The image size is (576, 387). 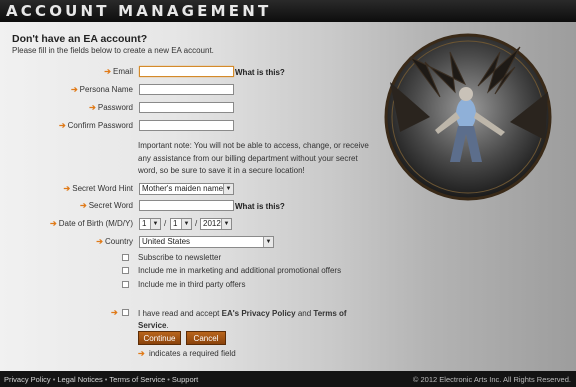 What do you see at coordinates (186, 107) in the screenshot?
I see `password-field` at bounding box center [186, 107].